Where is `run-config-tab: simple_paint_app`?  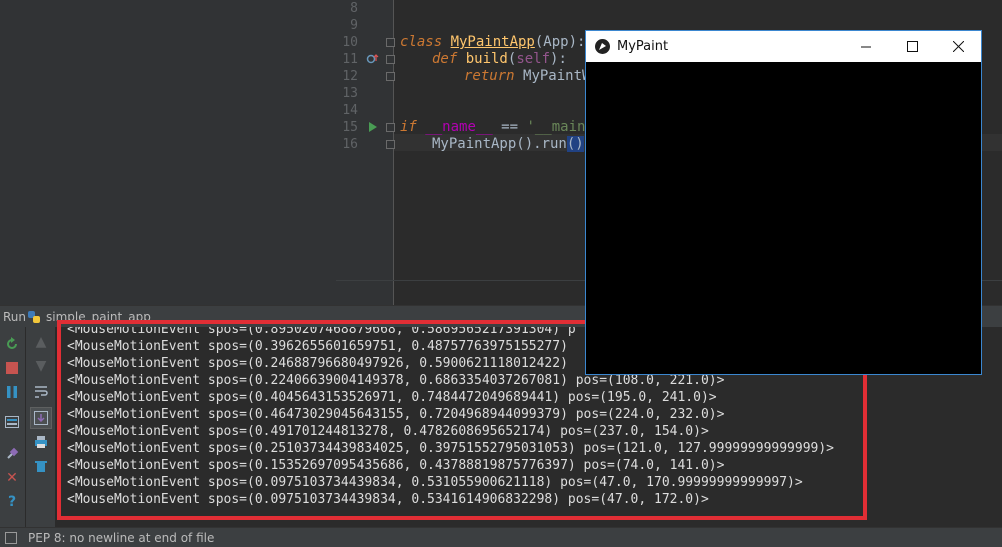 run-config-tab: simple_paint_app is located at coordinates (98, 317).